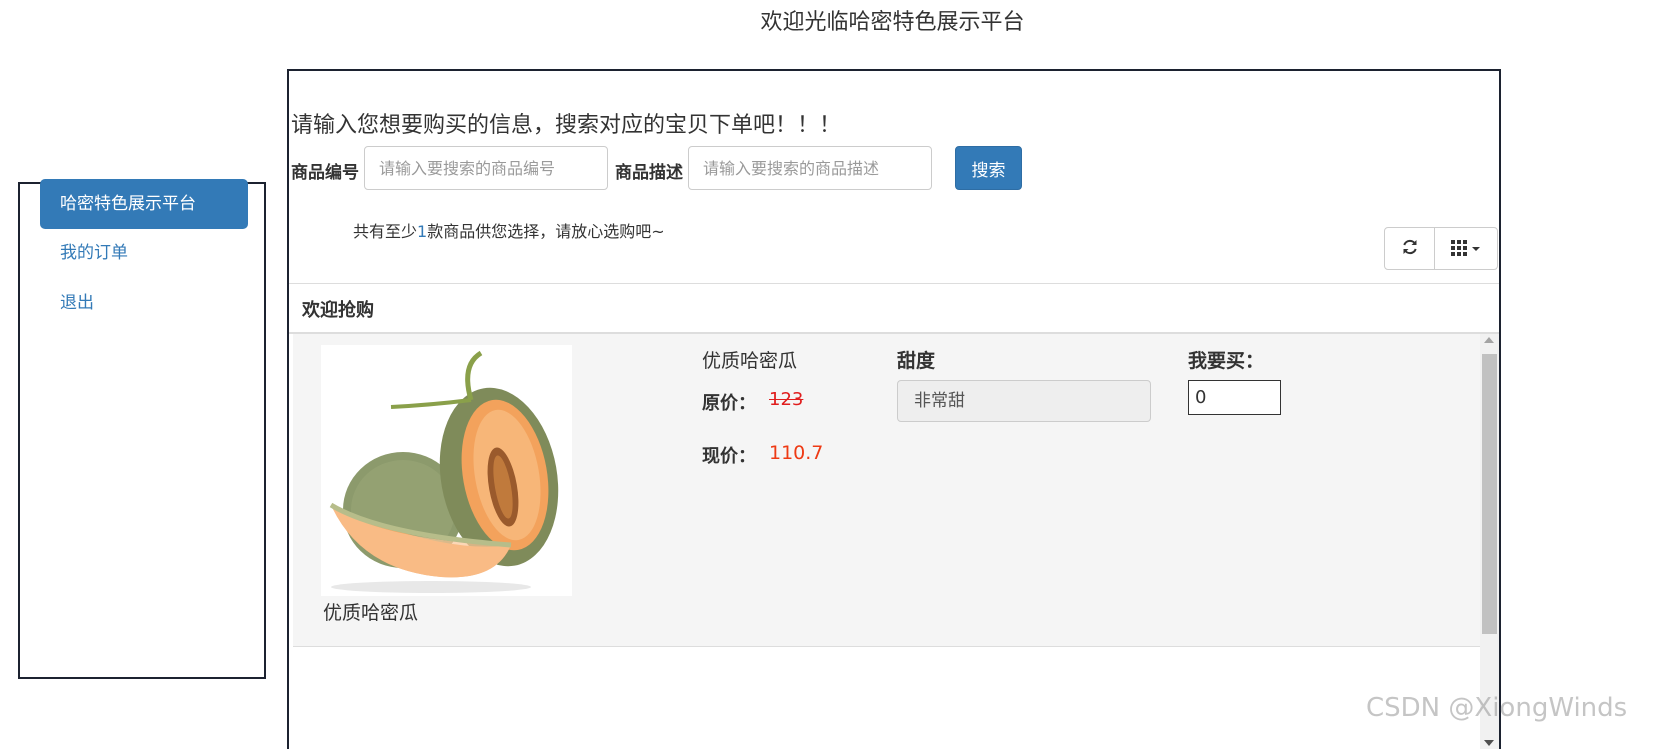 This screenshot has width=1656, height=749. Describe the element at coordinates (796, 453) in the screenshot. I see `current-price: 110.7` at that location.